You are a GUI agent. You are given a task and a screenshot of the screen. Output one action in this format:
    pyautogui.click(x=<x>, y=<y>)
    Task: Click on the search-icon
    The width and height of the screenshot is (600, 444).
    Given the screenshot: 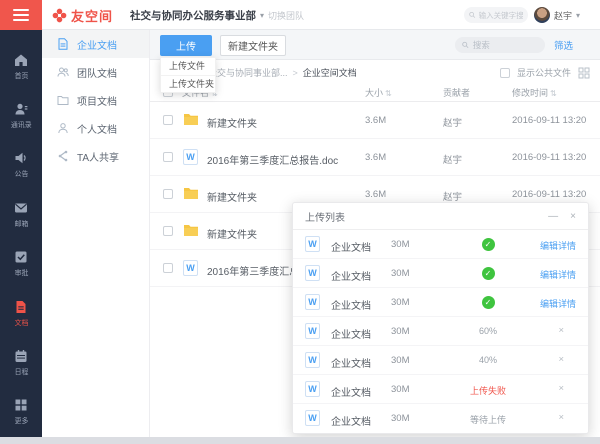 What is the action you would take?
    pyautogui.click(x=472, y=14)
    